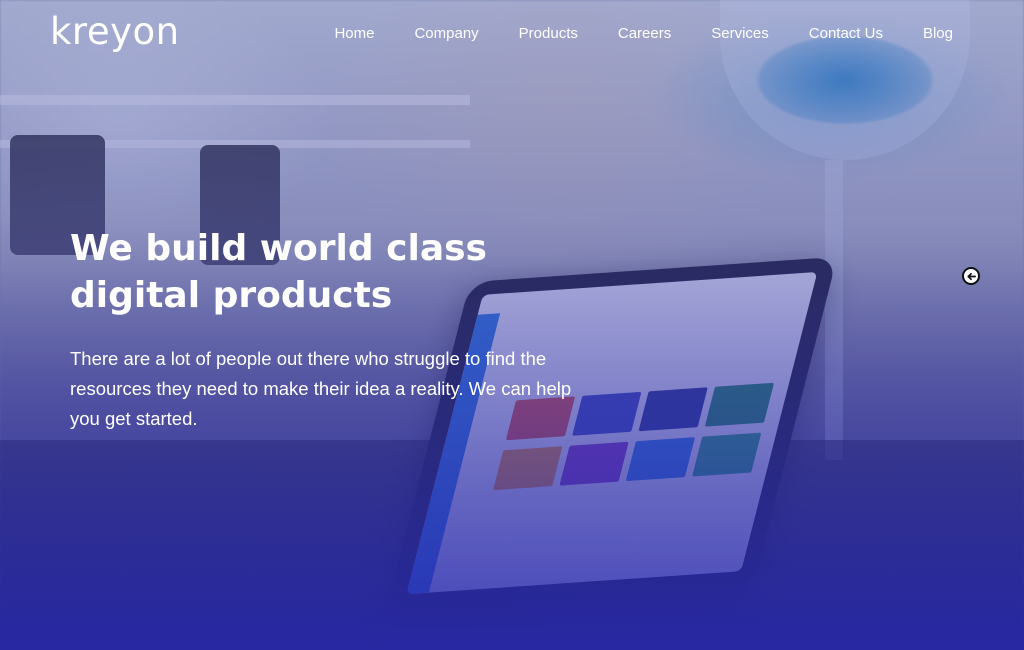  I want to click on nav-link-careers: Careers, so click(644, 33).